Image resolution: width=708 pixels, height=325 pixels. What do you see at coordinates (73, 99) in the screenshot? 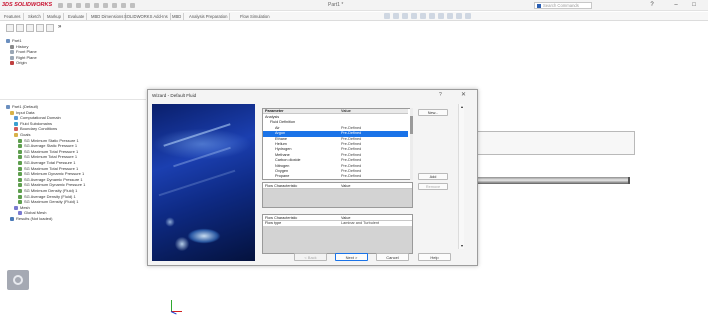
I see `panel-divider` at bounding box center [73, 99].